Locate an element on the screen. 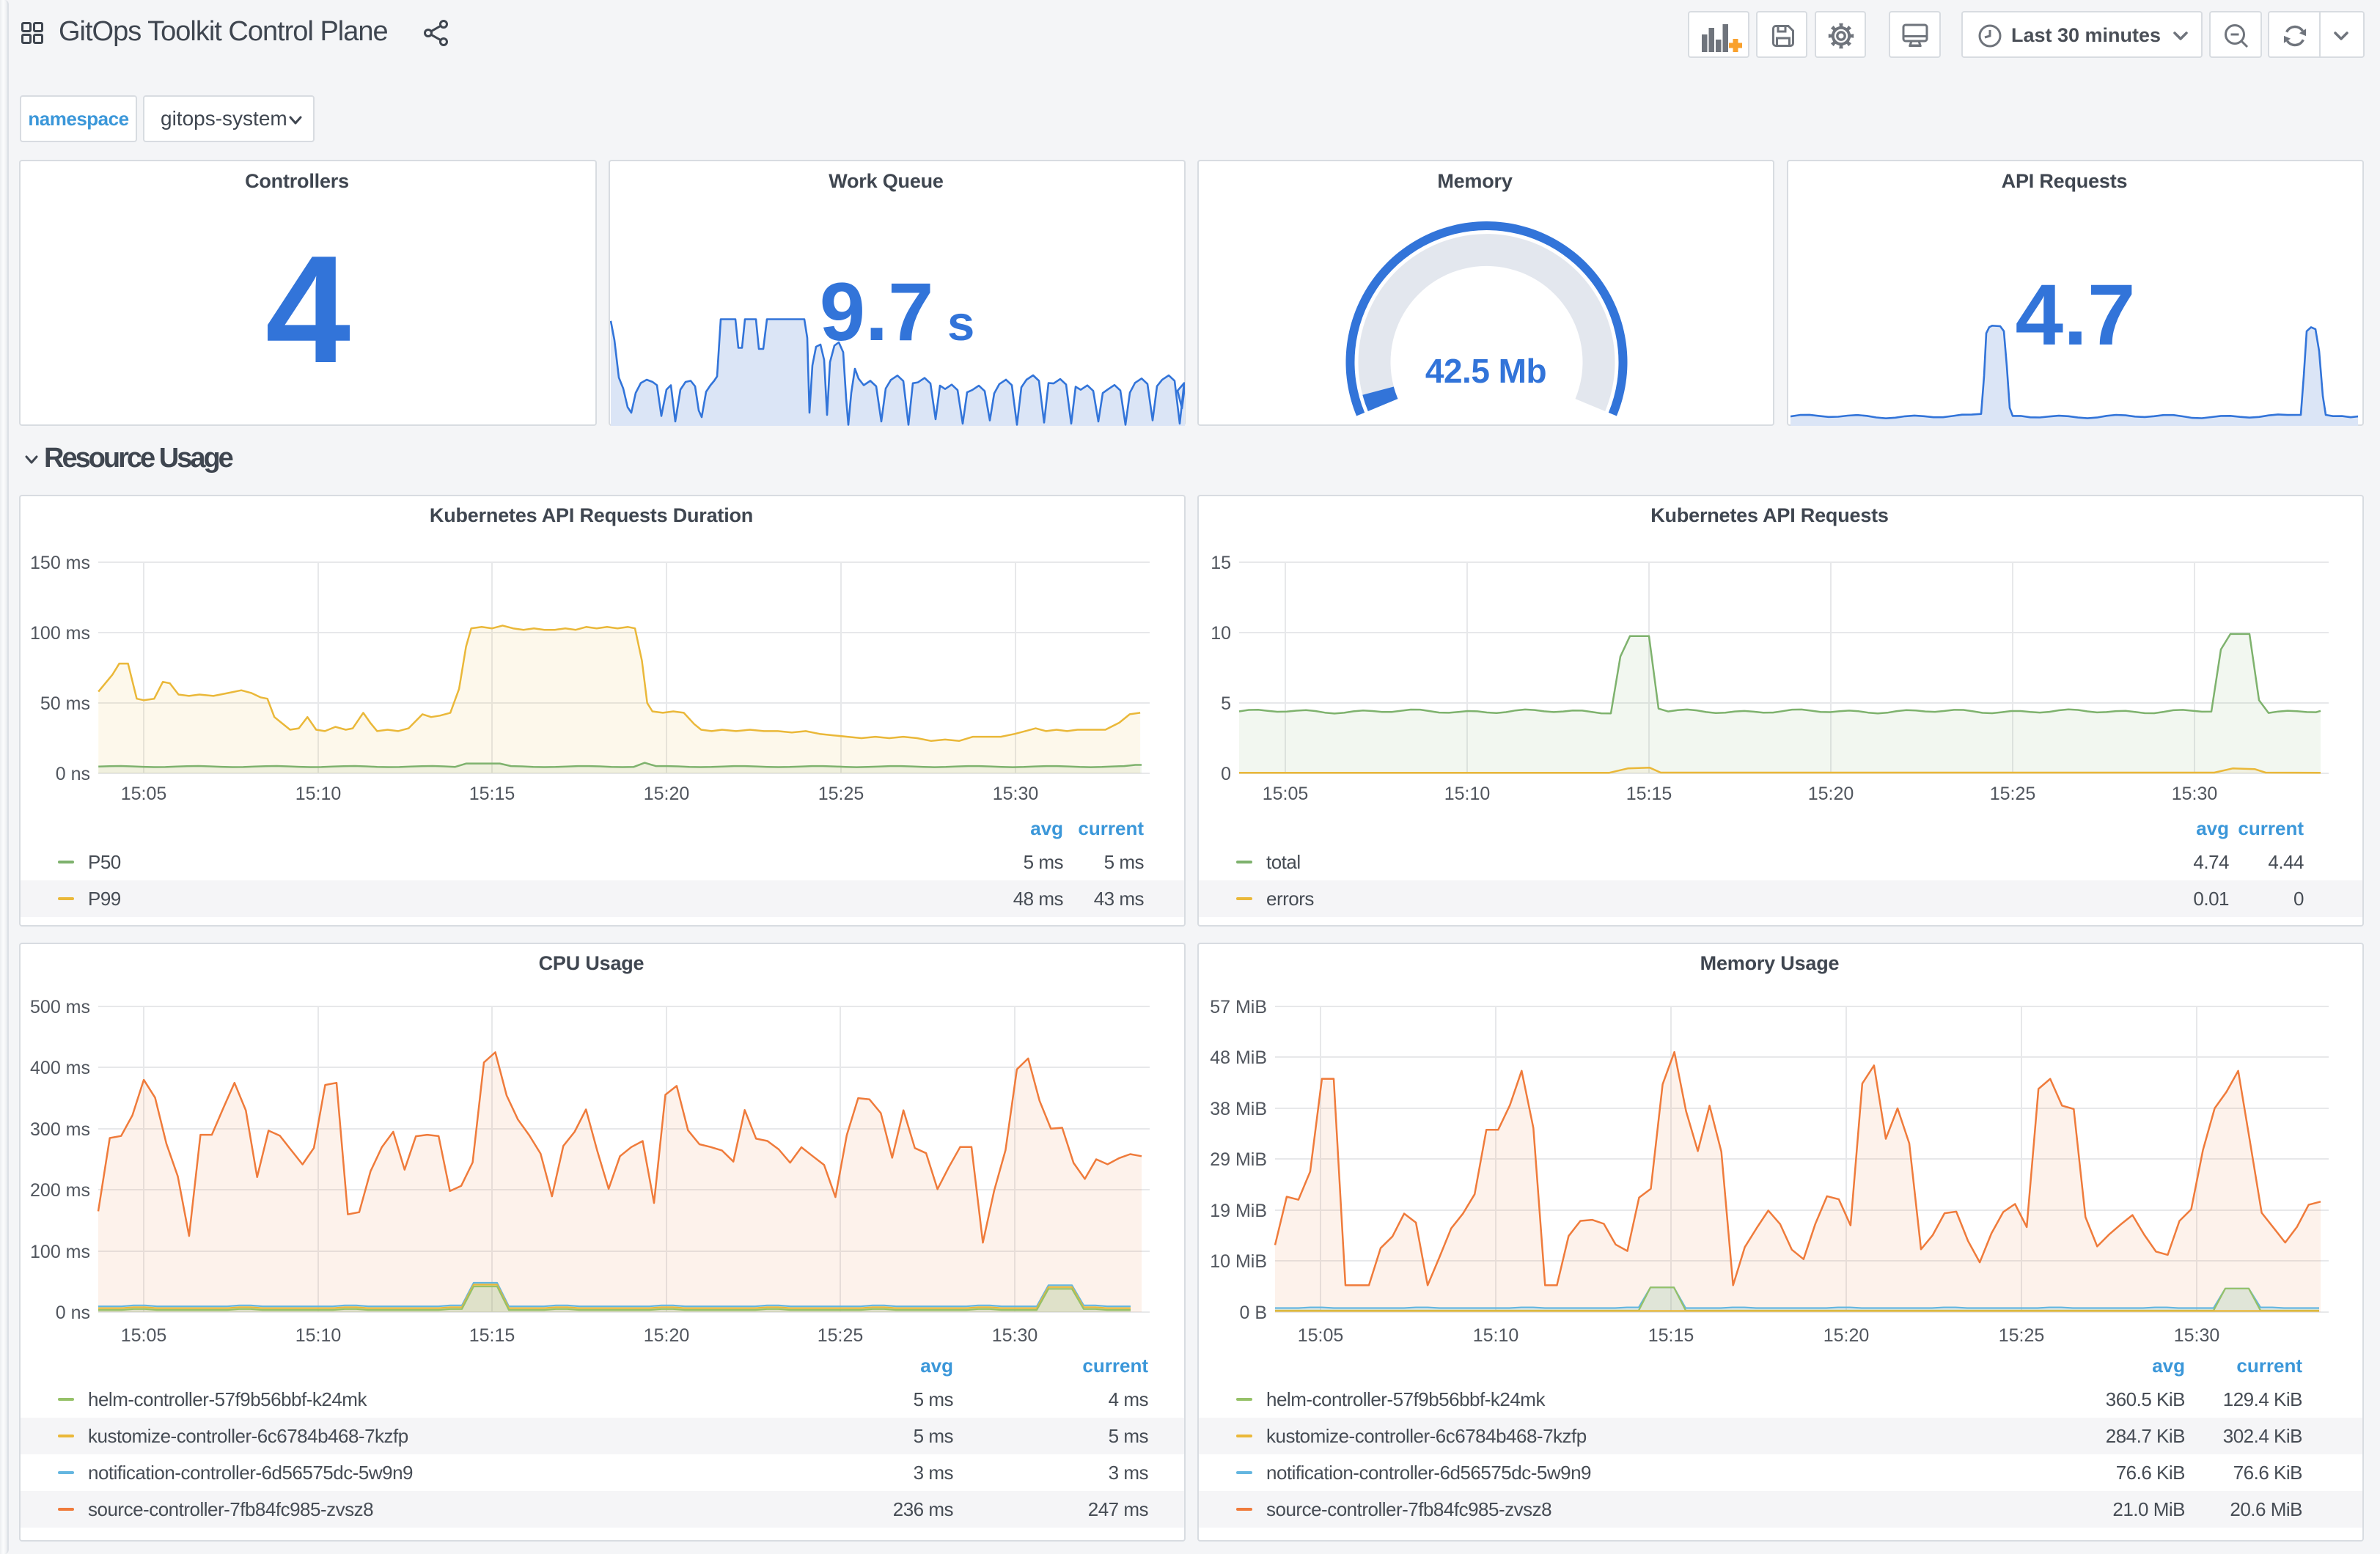 The image size is (2380, 1554). svg-text: 200 ms is located at coordinates (60, 1190).